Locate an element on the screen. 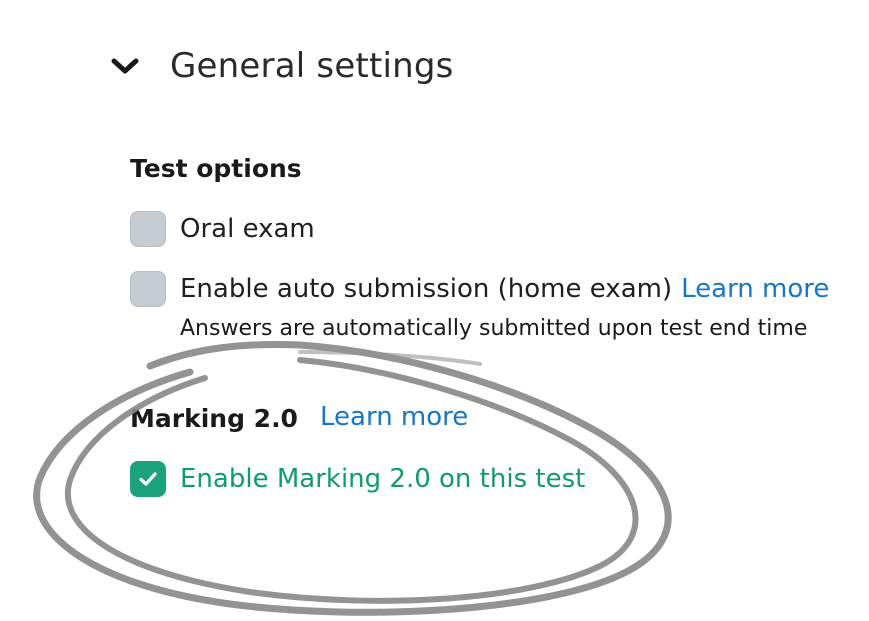 This screenshot has width=869, height=621. auto-submission-checkbox is located at coordinates (148, 289).